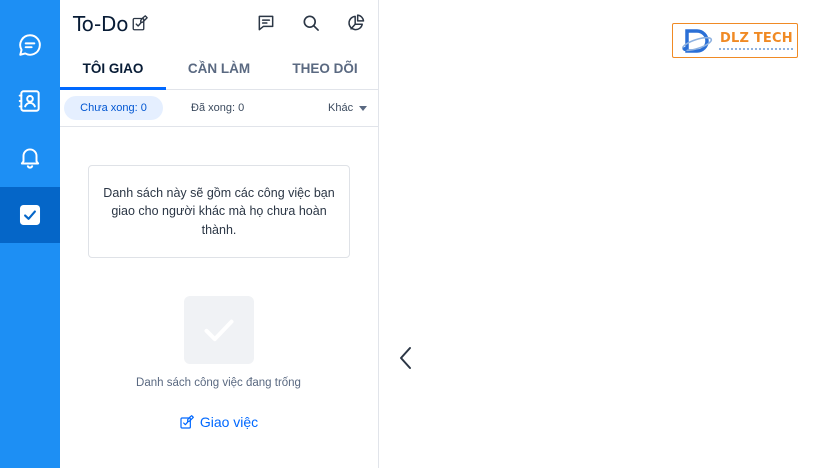 This screenshot has height=468, width=840. I want to click on tab-can-lam: CẦN LÀM, so click(219, 68).